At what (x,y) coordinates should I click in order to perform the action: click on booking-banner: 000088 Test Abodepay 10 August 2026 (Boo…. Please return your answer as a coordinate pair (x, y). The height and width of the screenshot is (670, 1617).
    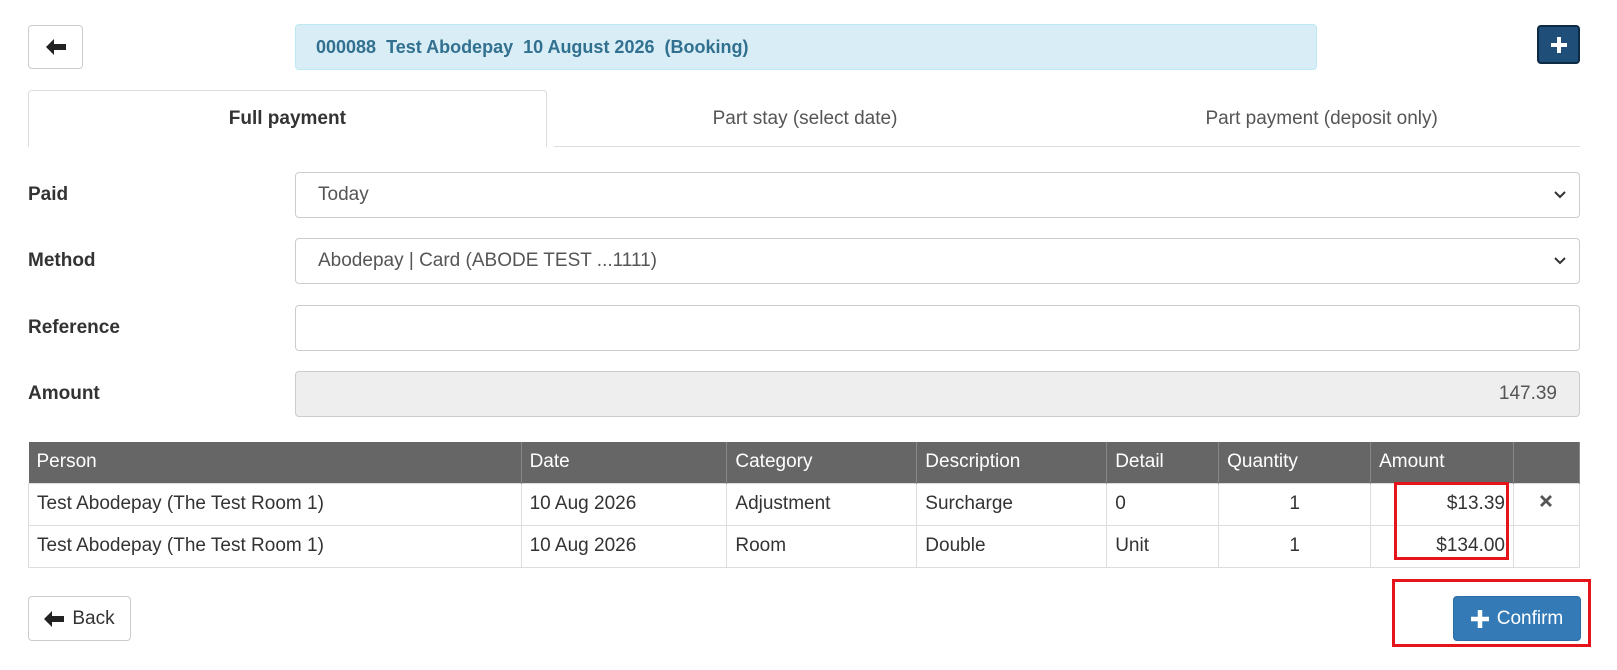
    Looking at the image, I should click on (806, 47).